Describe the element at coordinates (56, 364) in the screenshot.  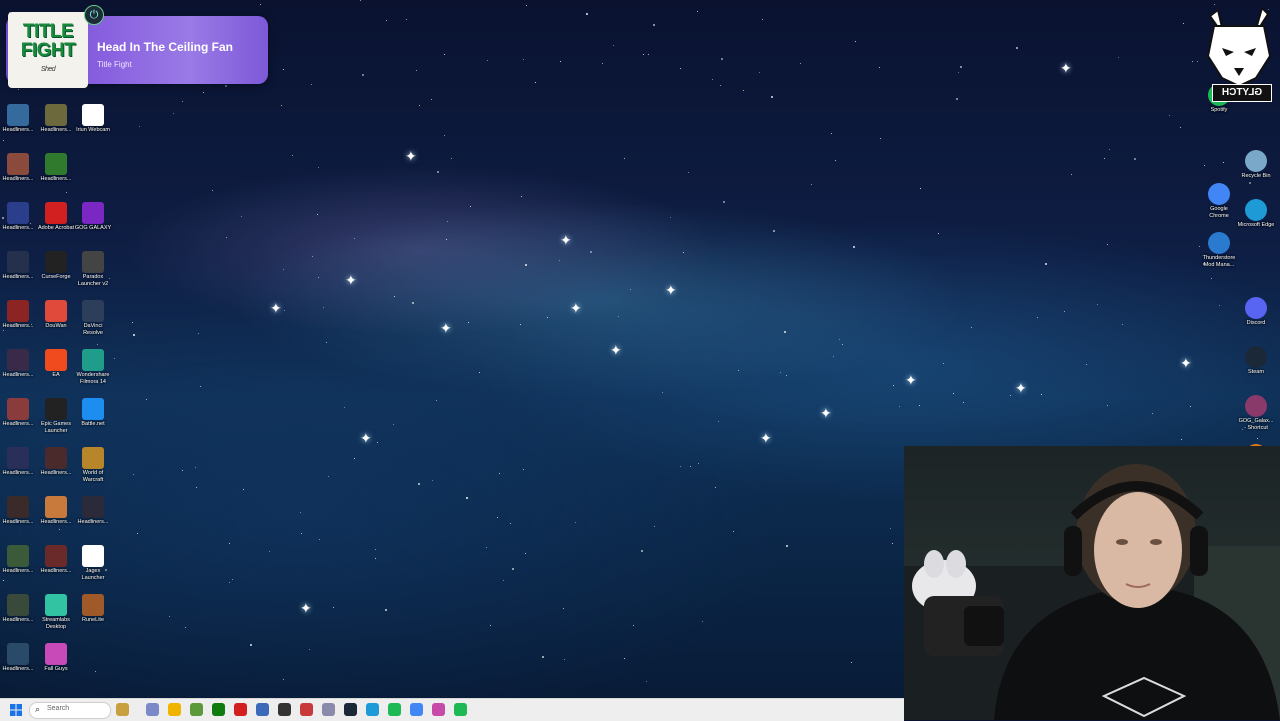
I see `desktop-icon-ea: EA` at that location.